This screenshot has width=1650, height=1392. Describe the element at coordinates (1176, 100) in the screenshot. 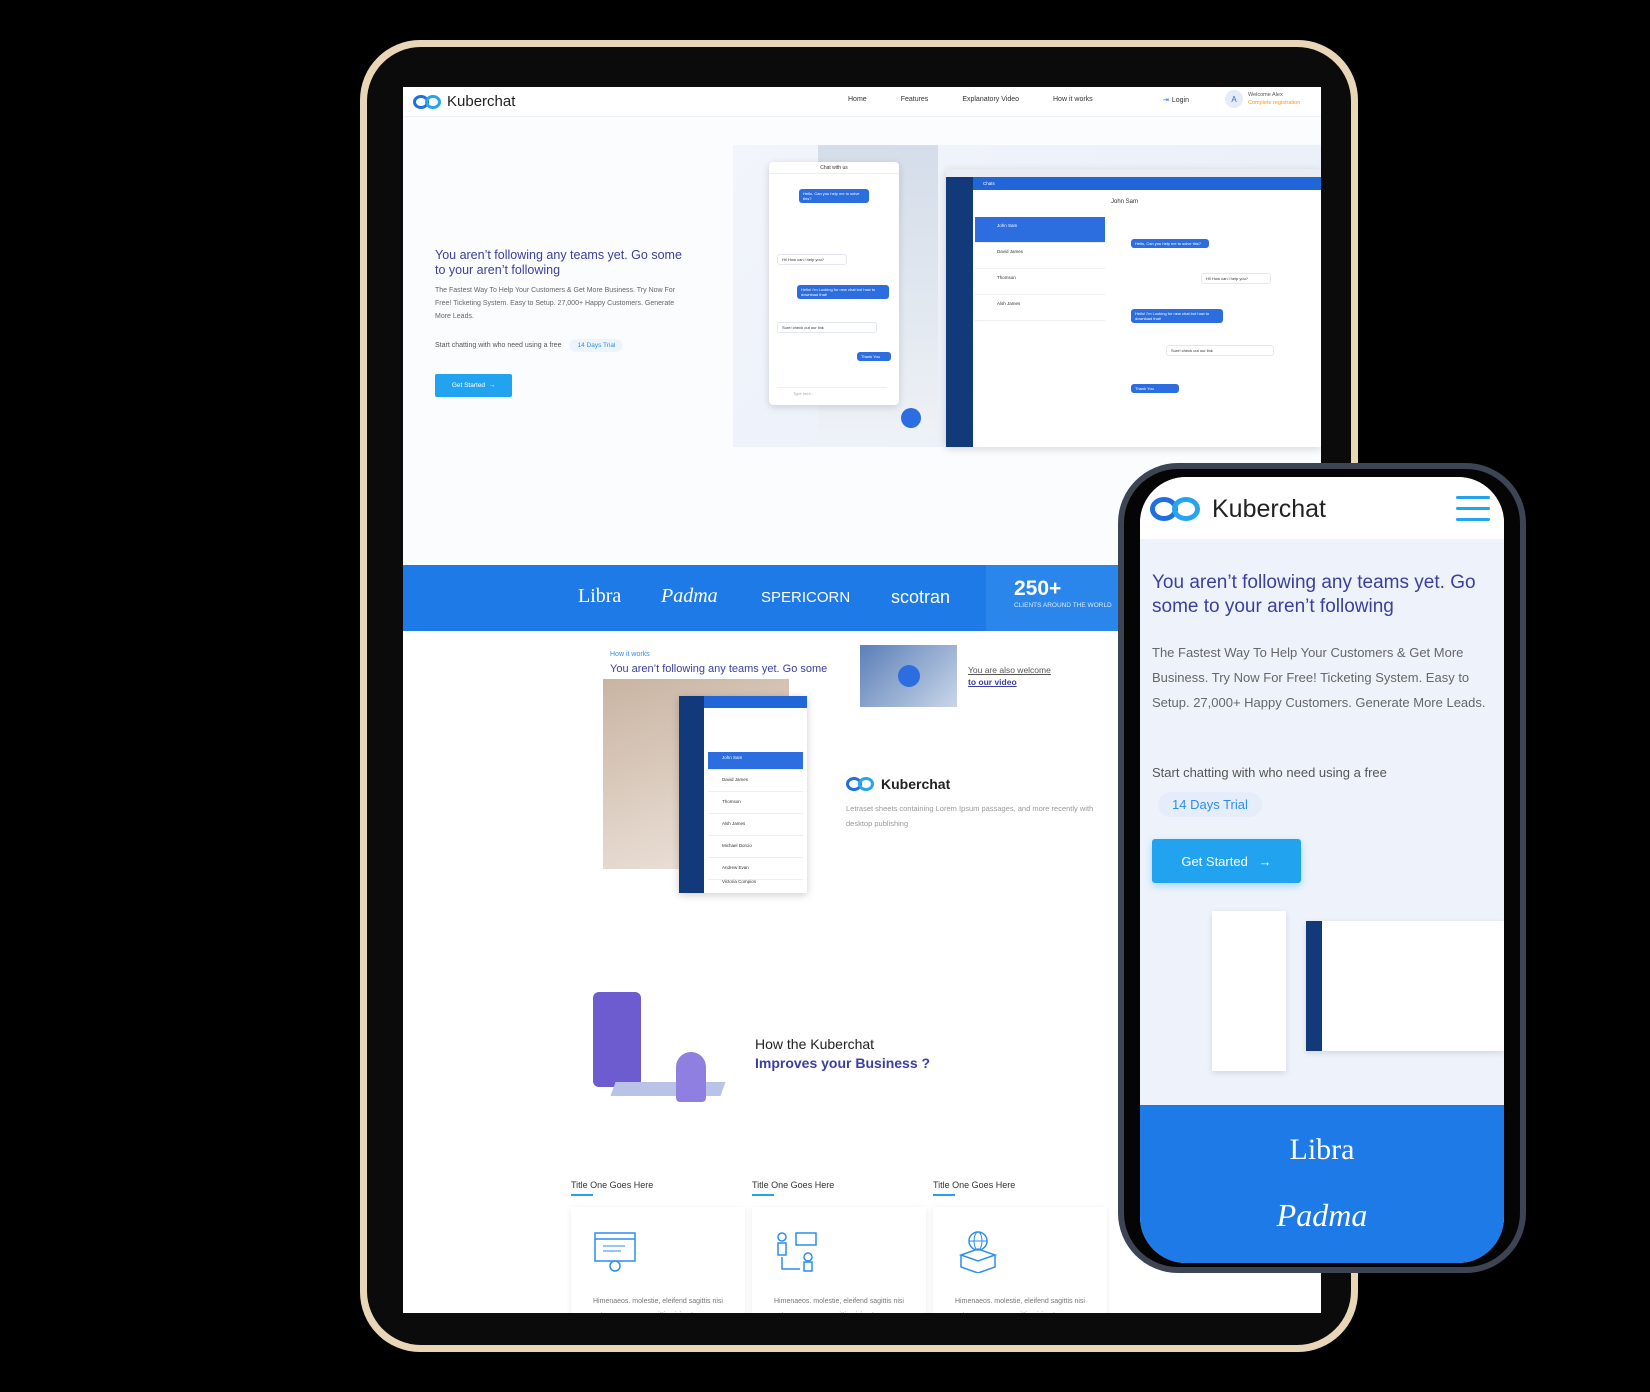

I see `login-button: ⇥ Login` at that location.